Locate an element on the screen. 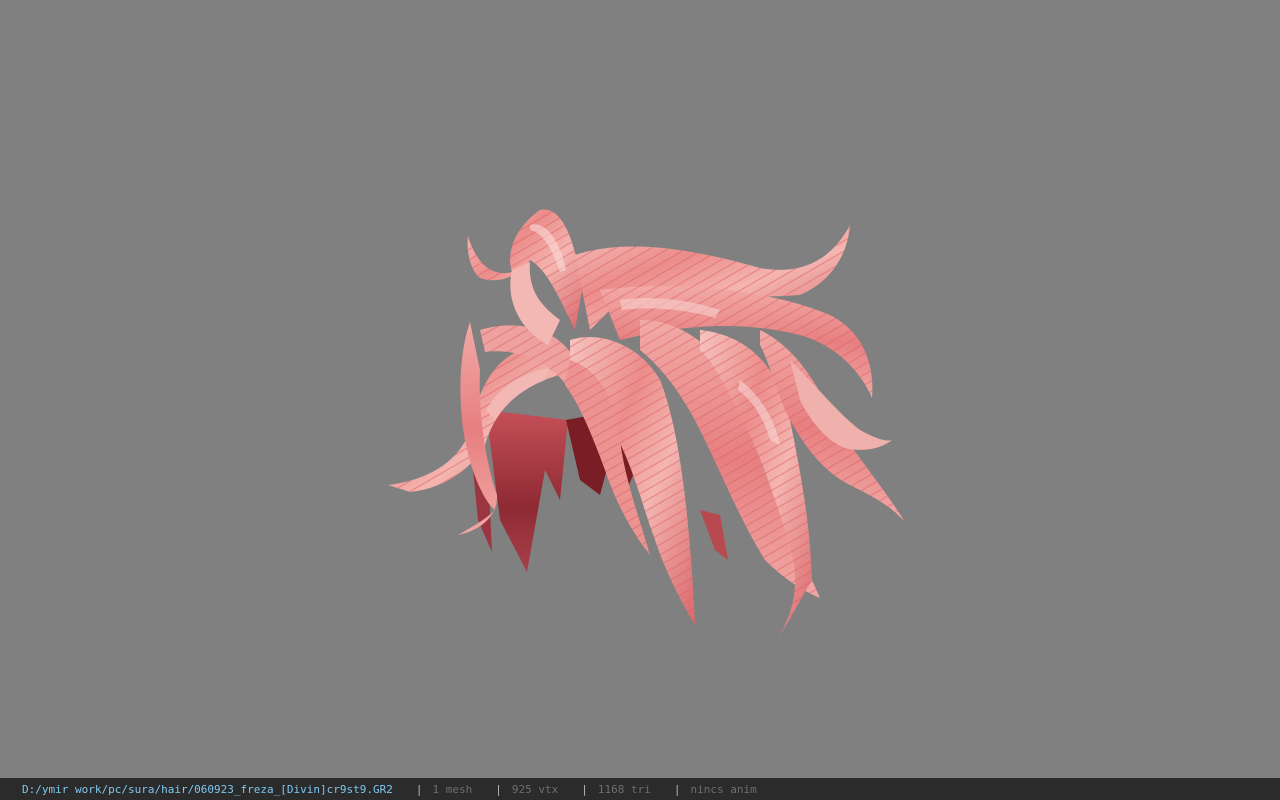  status-triangle-count: 1168 tri is located at coordinates (624, 789).